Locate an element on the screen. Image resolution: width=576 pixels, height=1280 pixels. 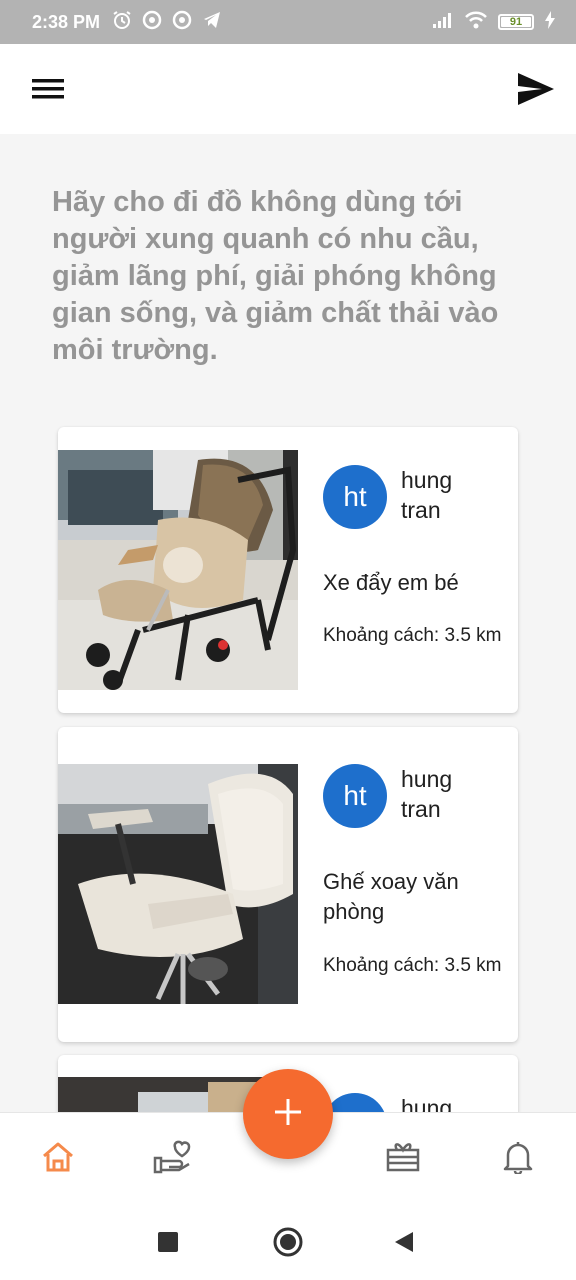
plus-icon is located at coordinates (288, 1114).